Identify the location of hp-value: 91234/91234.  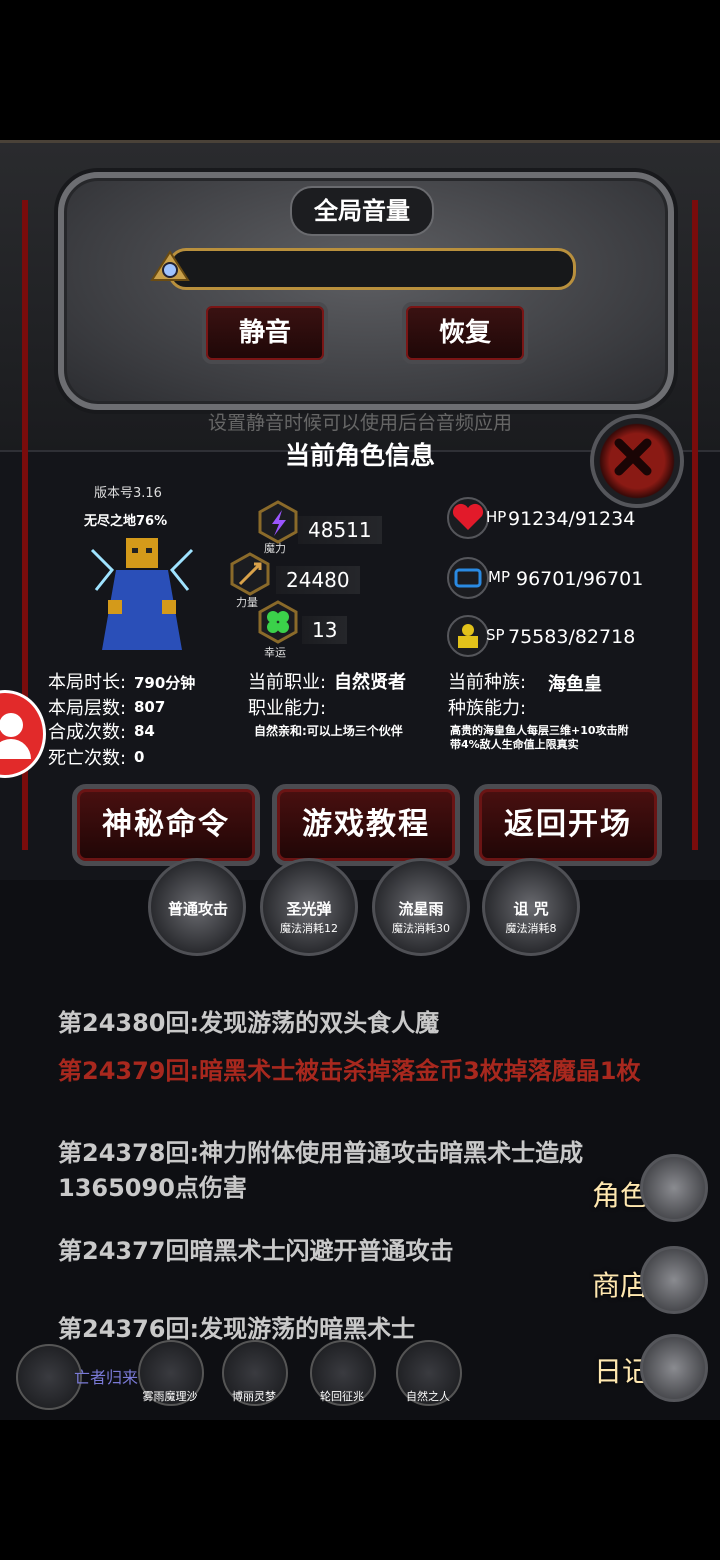
(572, 519).